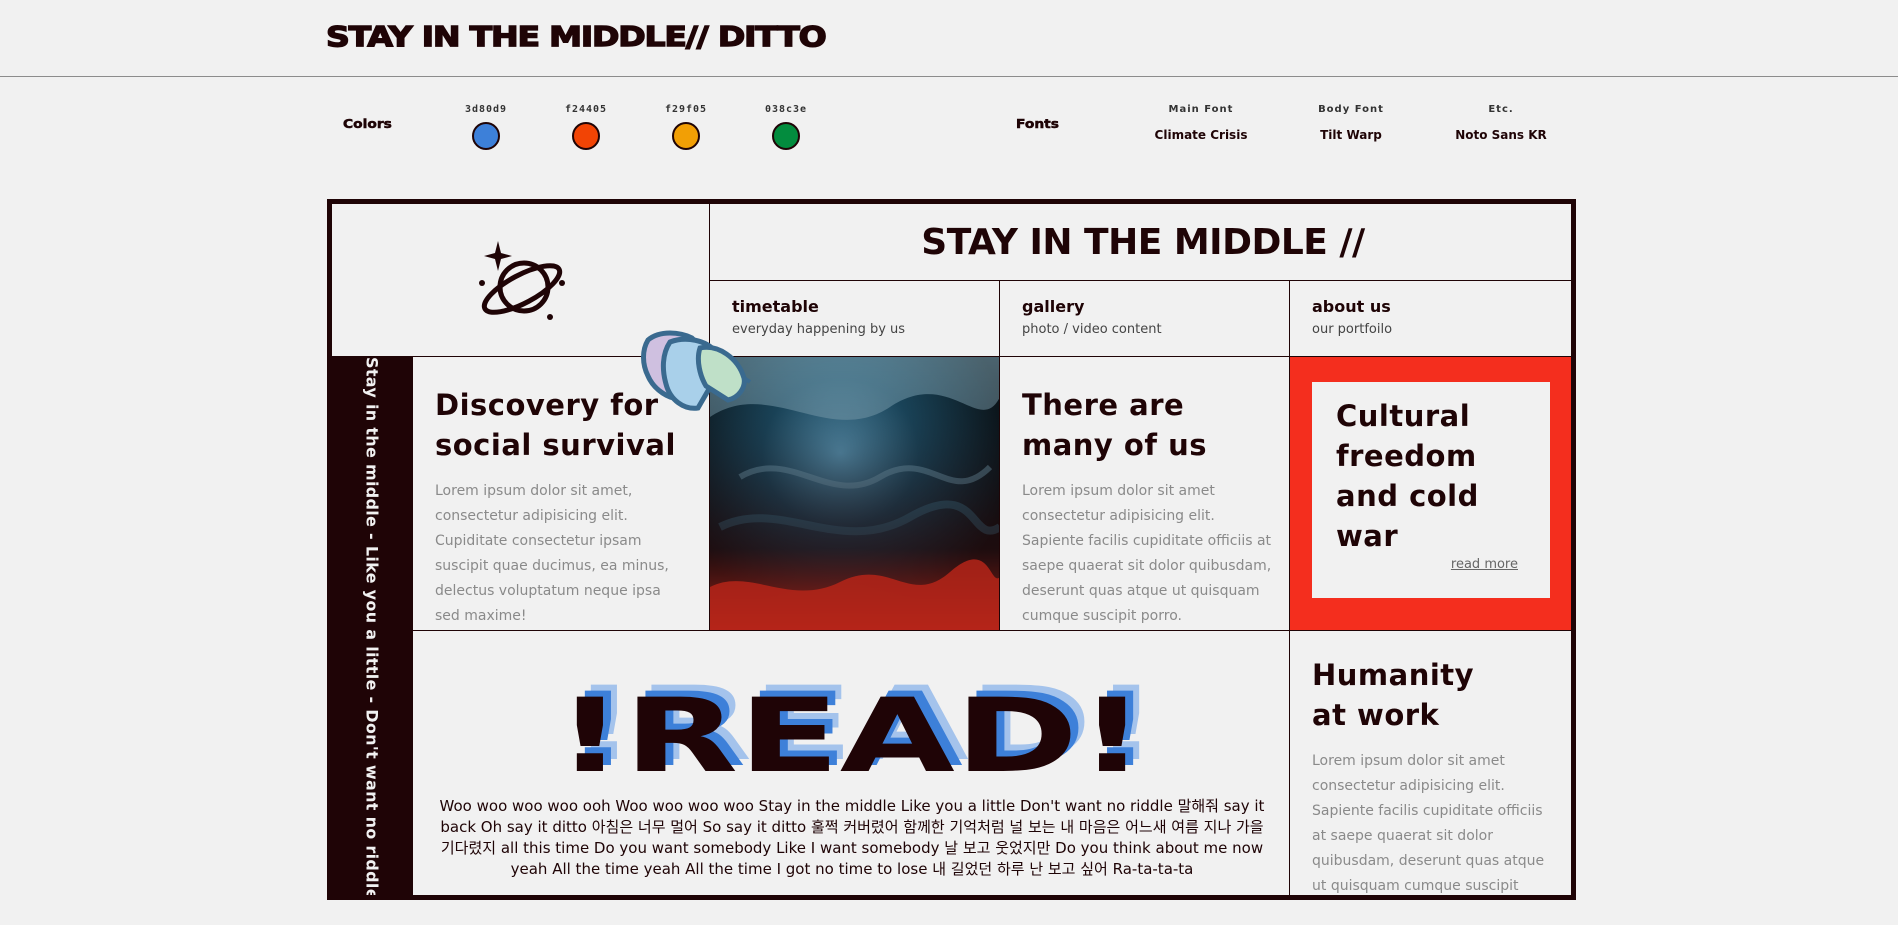 This screenshot has width=1898, height=925. I want to click on cultural-card: Cultural freedom and cold war read more, so click(1430, 494).